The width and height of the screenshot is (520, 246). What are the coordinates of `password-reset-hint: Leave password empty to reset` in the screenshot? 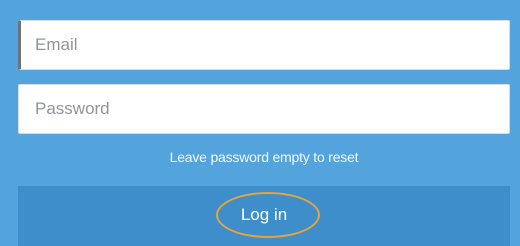 It's located at (264, 157).